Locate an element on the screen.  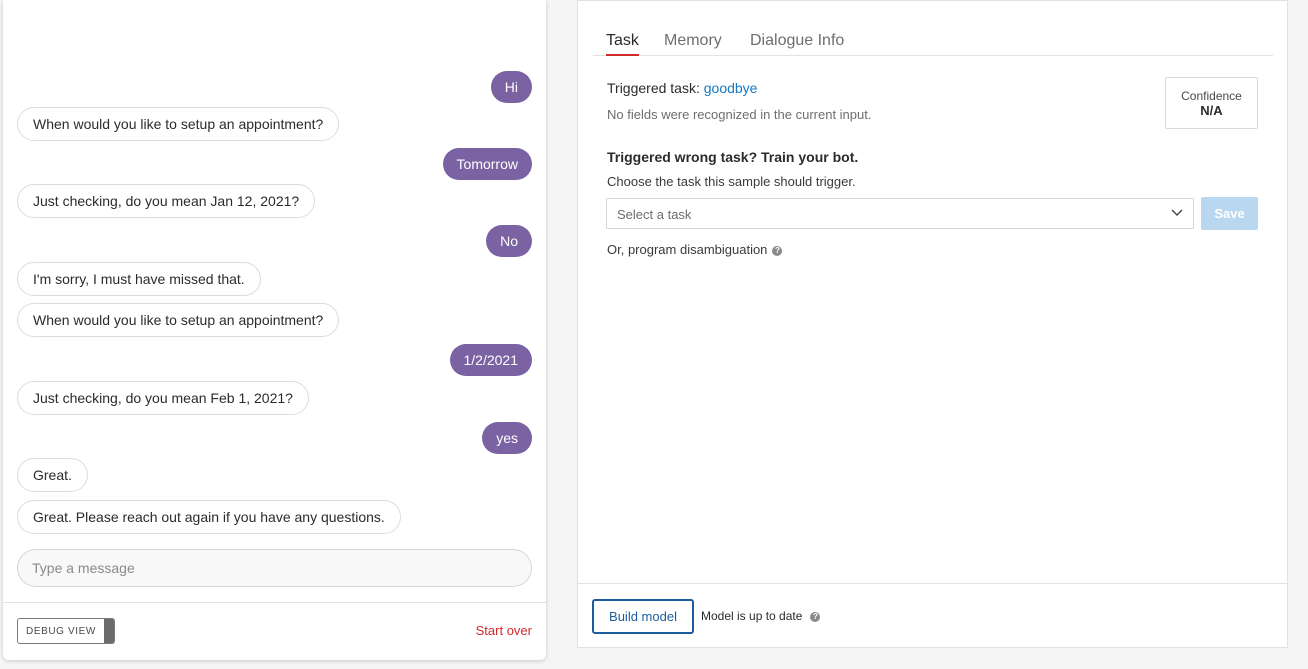
chat-footer: DEBUG VIEW Start over is located at coordinates (274, 631).